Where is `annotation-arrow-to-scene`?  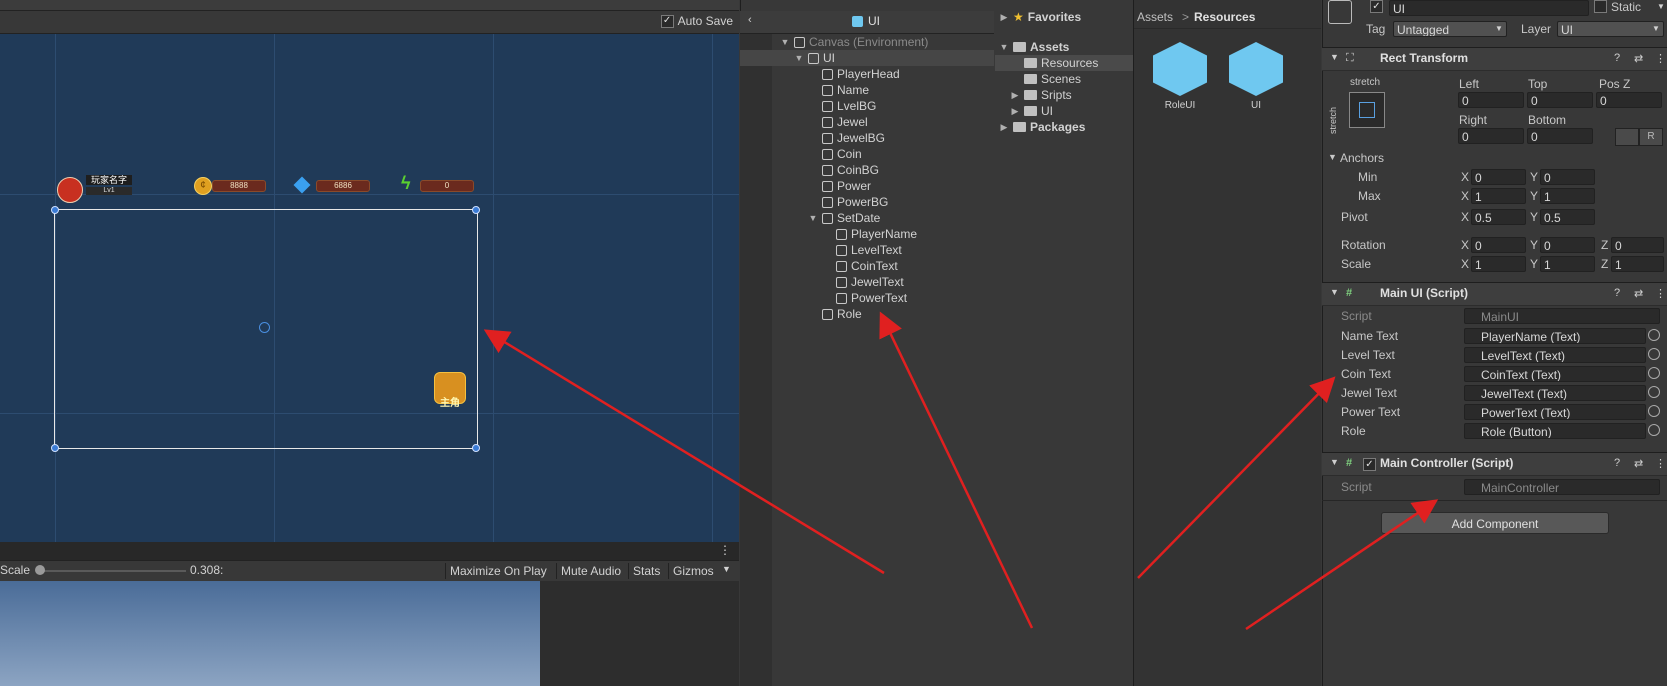
annotation-arrow-to-scene is located at coordinates (684, 452).